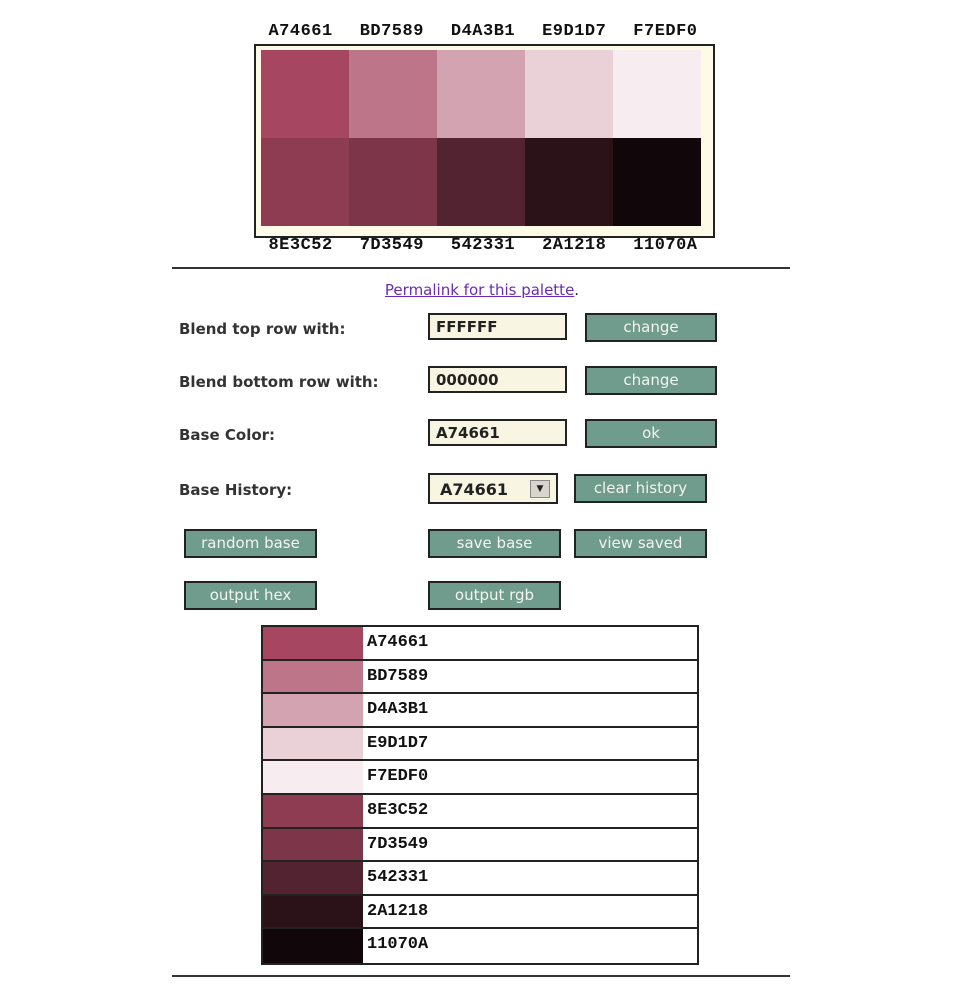 The height and width of the screenshot is (998, 964). I want to click on list-item: BD7589, so click(480, 677).